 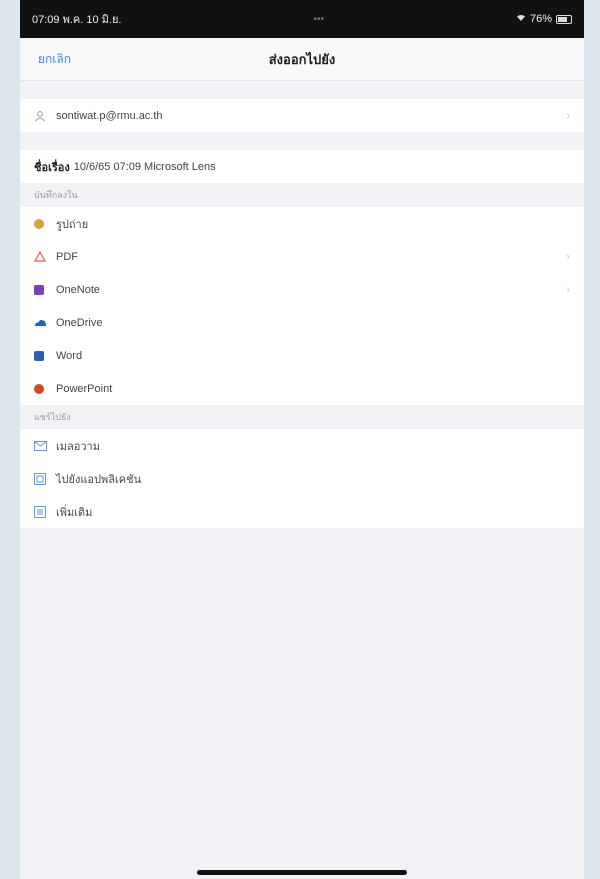 What do you see at coordinates (302, 872) in the screenshot?
I see `home-indicator` at bounding box center [302, 872].